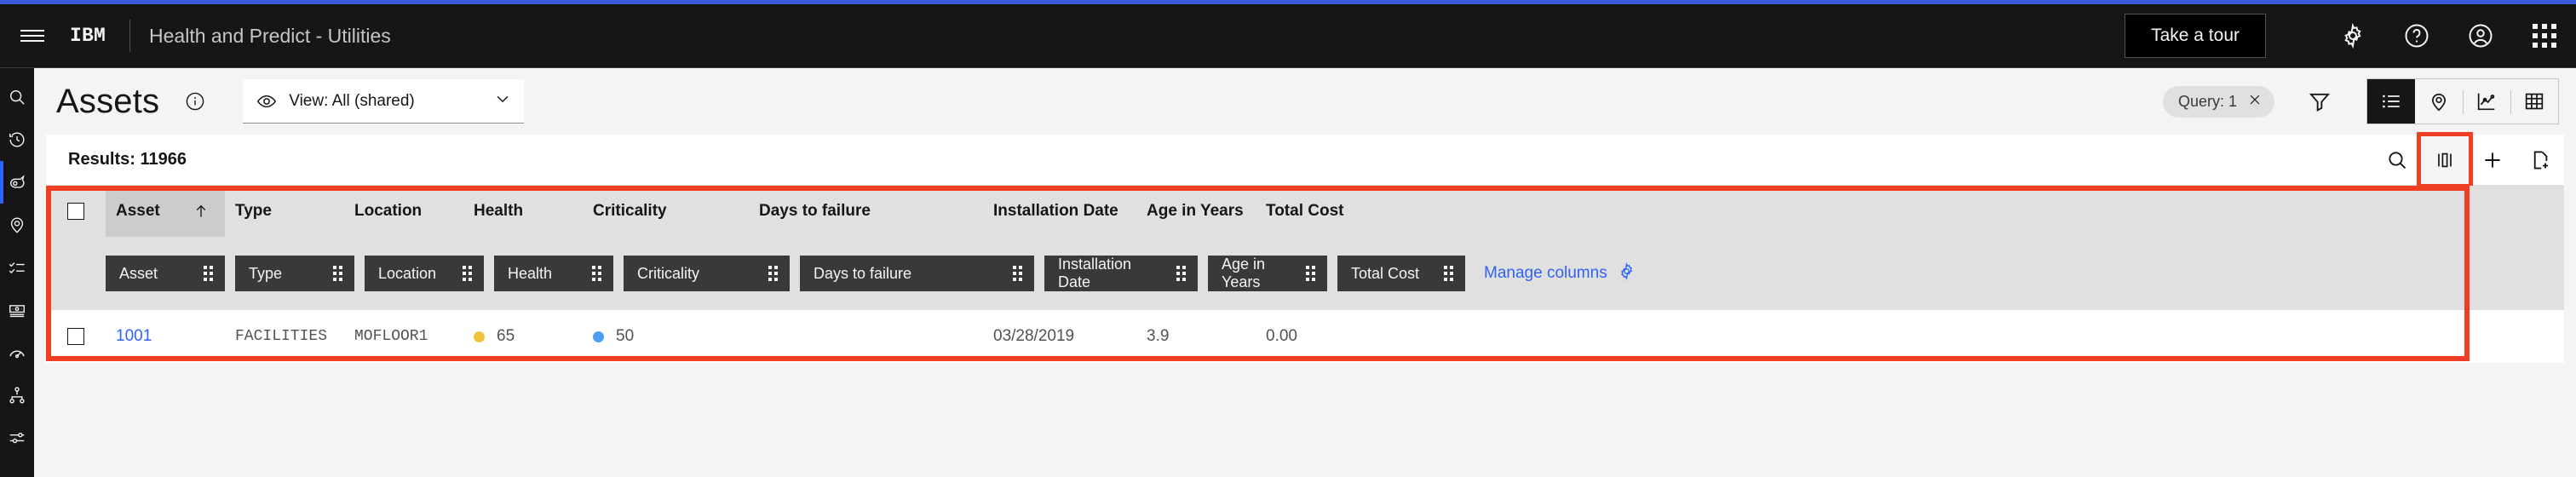 This screenshot has width=2576, height=477. Describe the element at coordinates (2416, 36) in the screenshot. I see `help-icon` at that location.